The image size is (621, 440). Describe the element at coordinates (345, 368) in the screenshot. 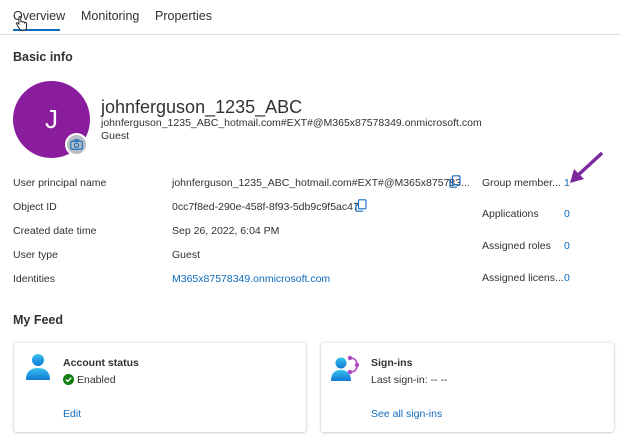

I see `sign-ins-icon` at that location.